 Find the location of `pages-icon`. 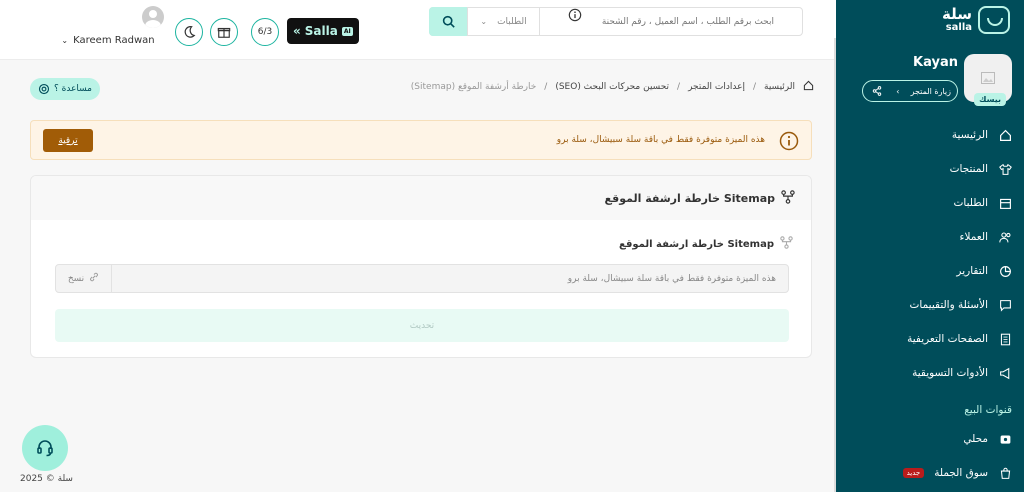

pages-icon is located at coordinates (1005, 339).